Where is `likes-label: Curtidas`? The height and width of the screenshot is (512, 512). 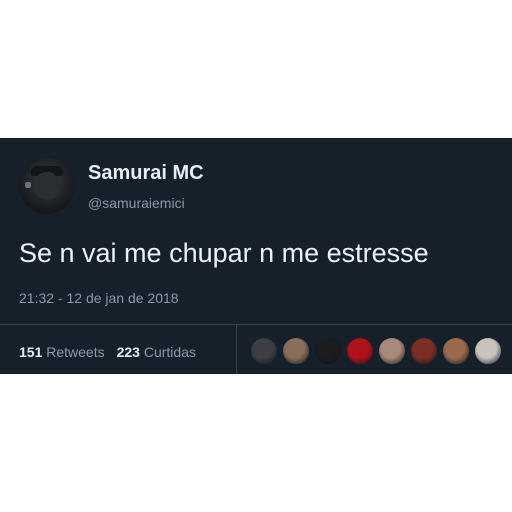
likes-label: Curtidas is located at coordinates (169, 352).